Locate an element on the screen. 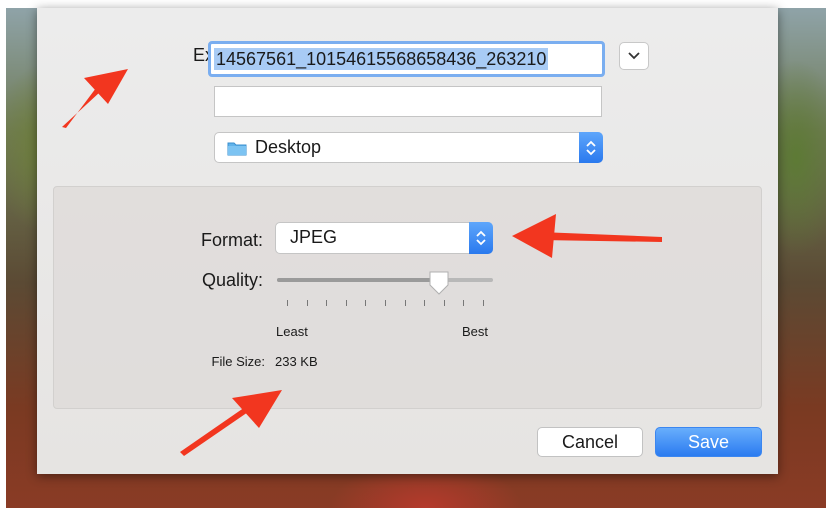  quality-min-label: Least is located at coordinates (292, 331).